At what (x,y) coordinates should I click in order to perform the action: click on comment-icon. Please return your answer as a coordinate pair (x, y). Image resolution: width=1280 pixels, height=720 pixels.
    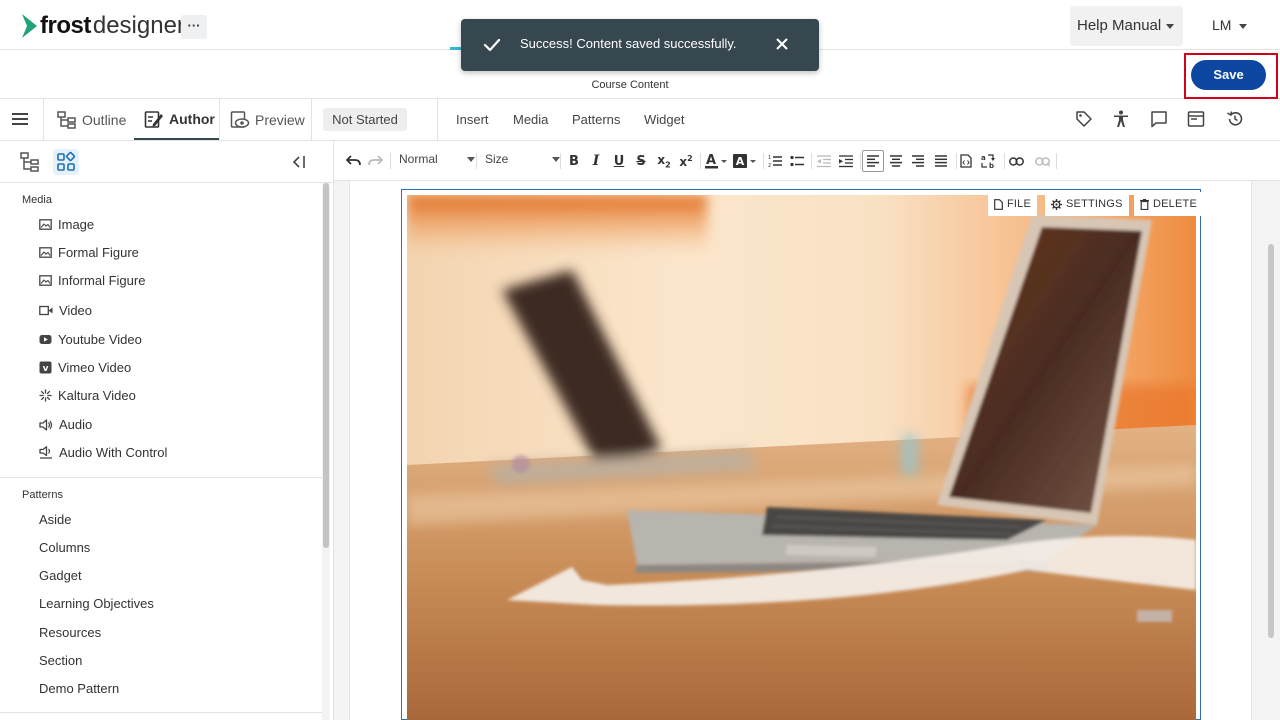
    Looking at the image, I should click on (1159, 119).